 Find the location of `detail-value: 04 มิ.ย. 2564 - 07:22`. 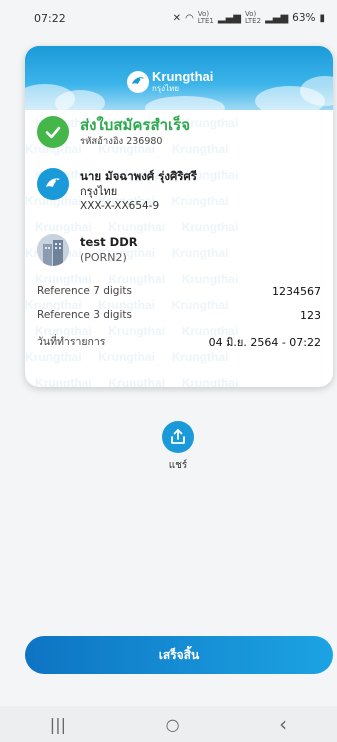

detail-value: 04 มิ.ย. 2564 - 07:22 is located at coordinates (264, 342).